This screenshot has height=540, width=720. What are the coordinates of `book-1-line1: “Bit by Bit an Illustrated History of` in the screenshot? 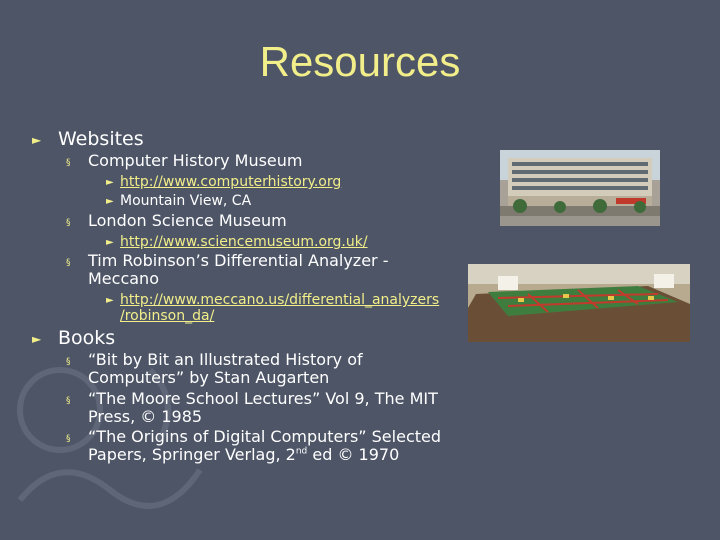 It's located at (225, 359).